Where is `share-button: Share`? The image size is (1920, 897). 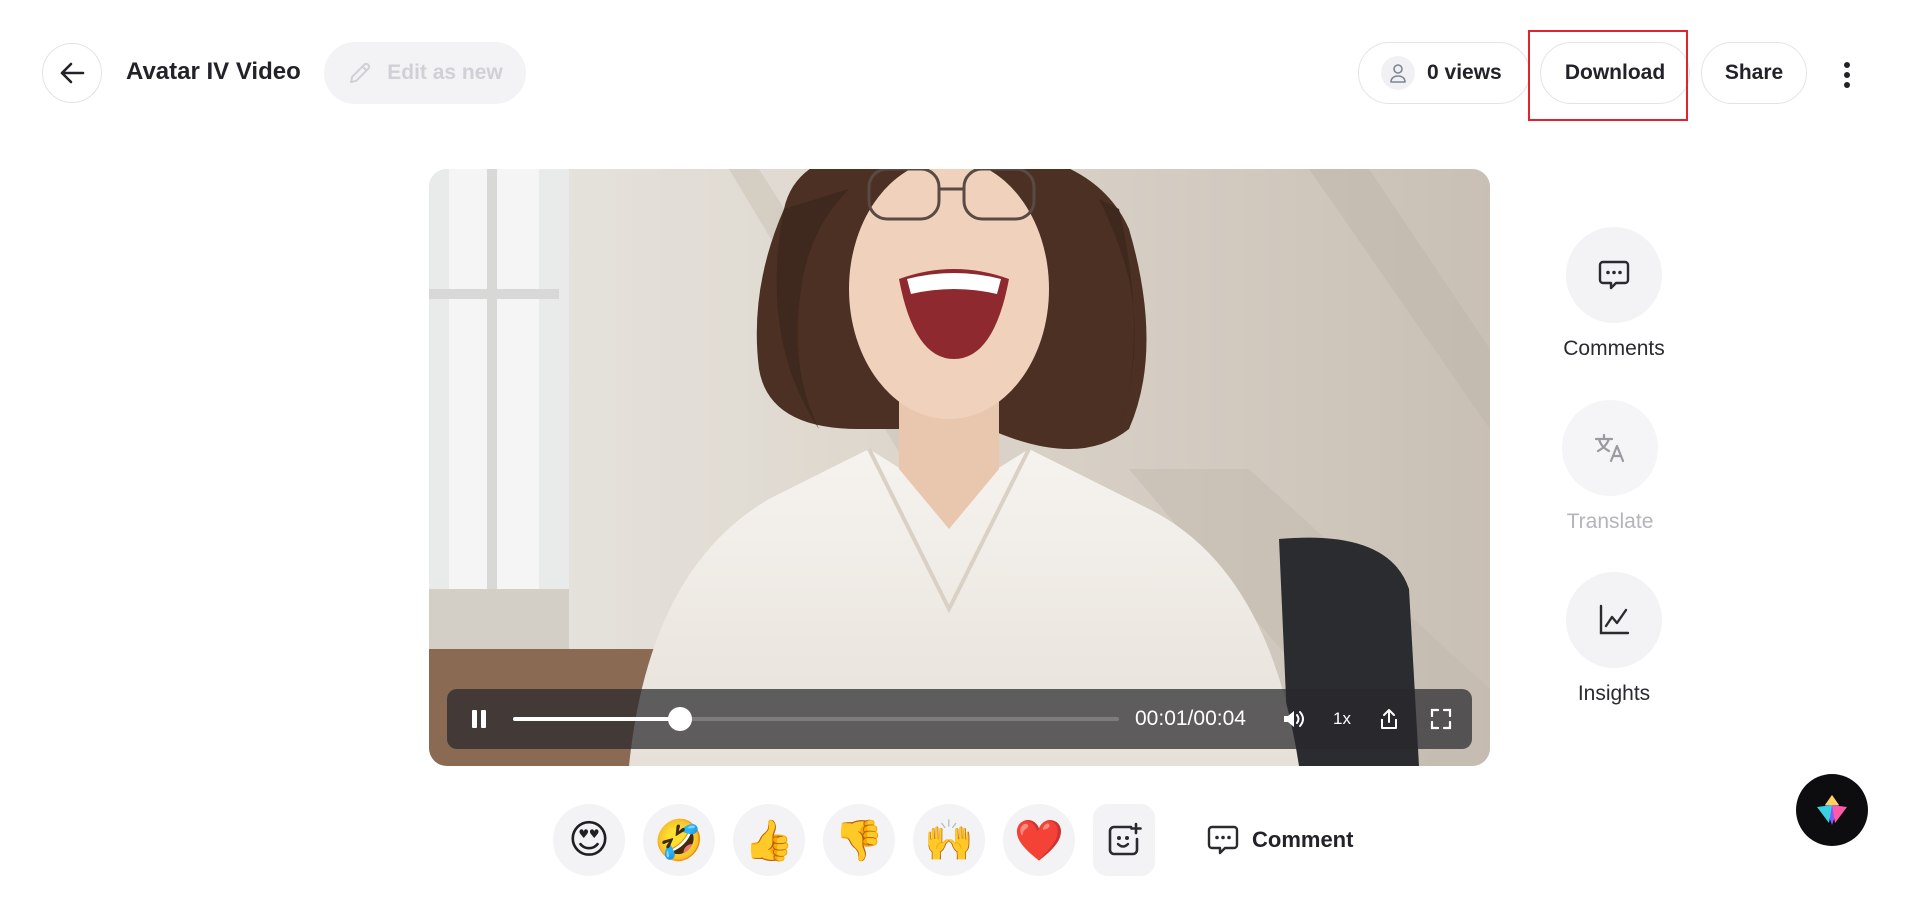 share-button: Share is located at coordinates (1754, 73).